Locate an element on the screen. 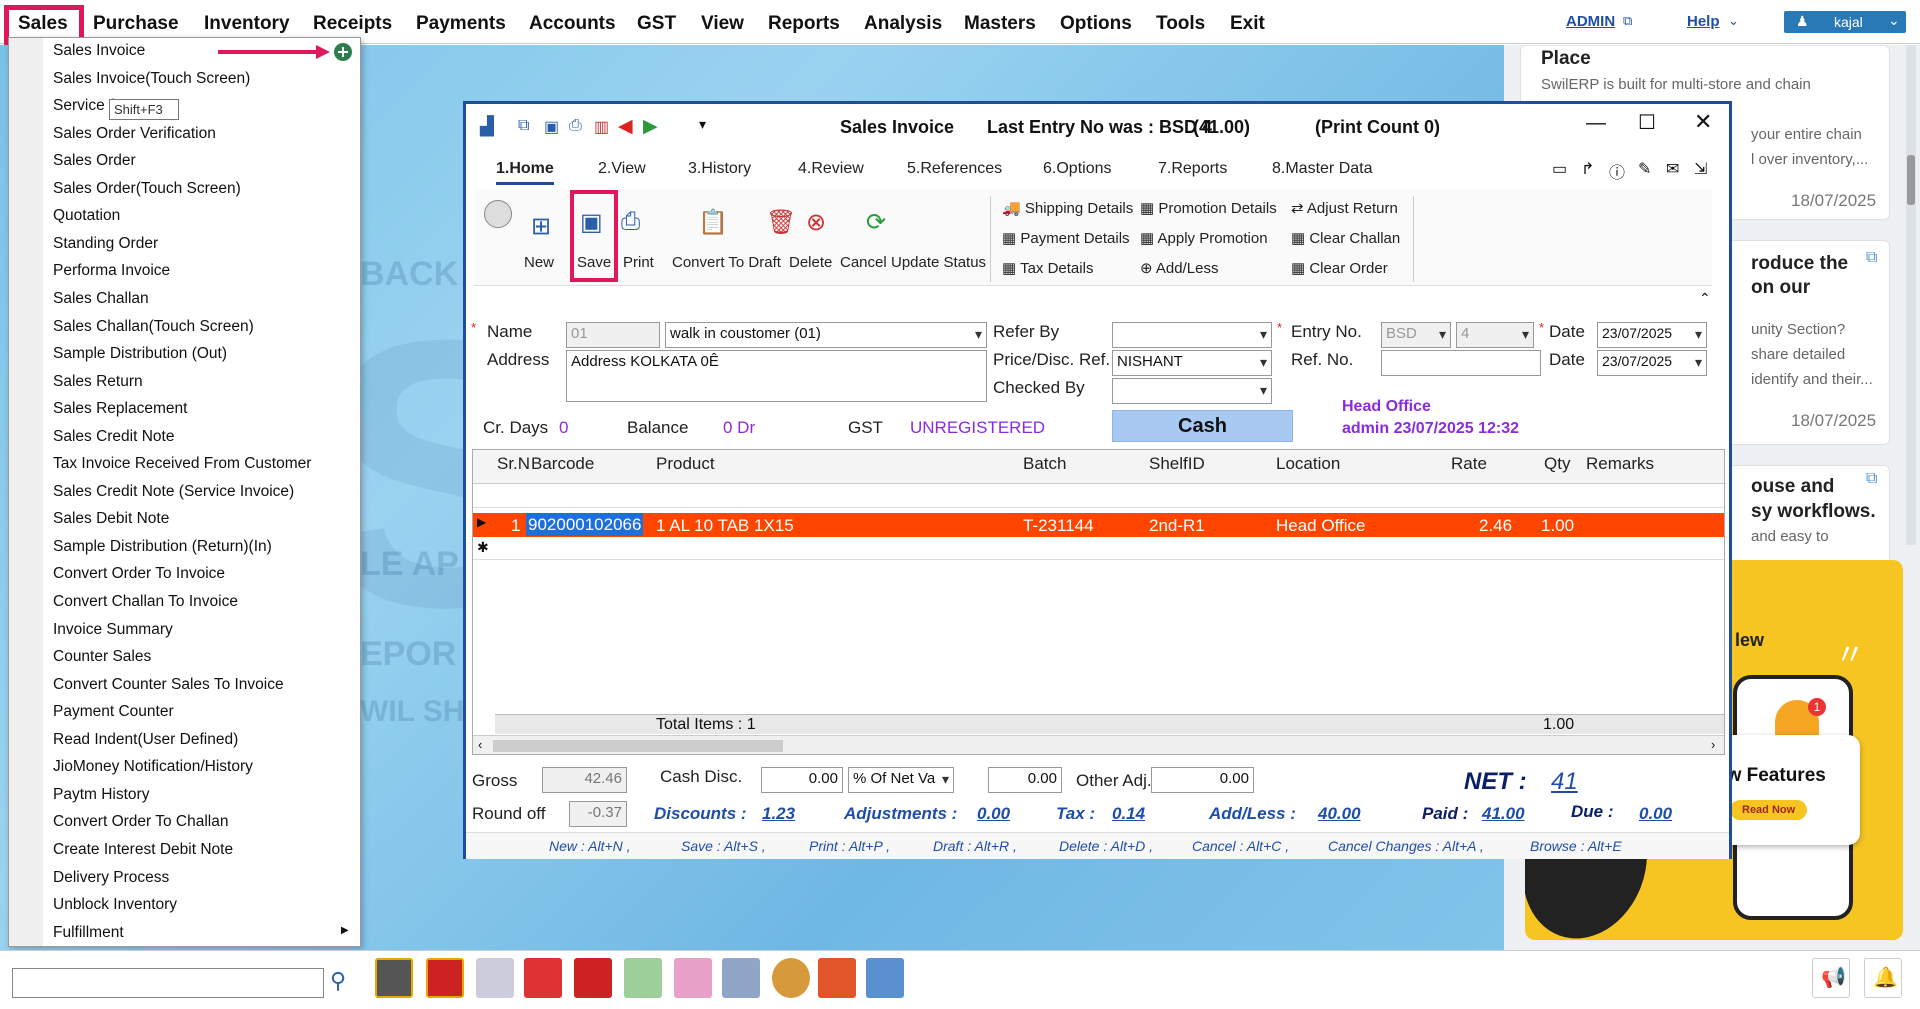 The width and height of the screenshot is (1920, 1009). col-header-rate: Rate is located at coordinates (1469, 464).